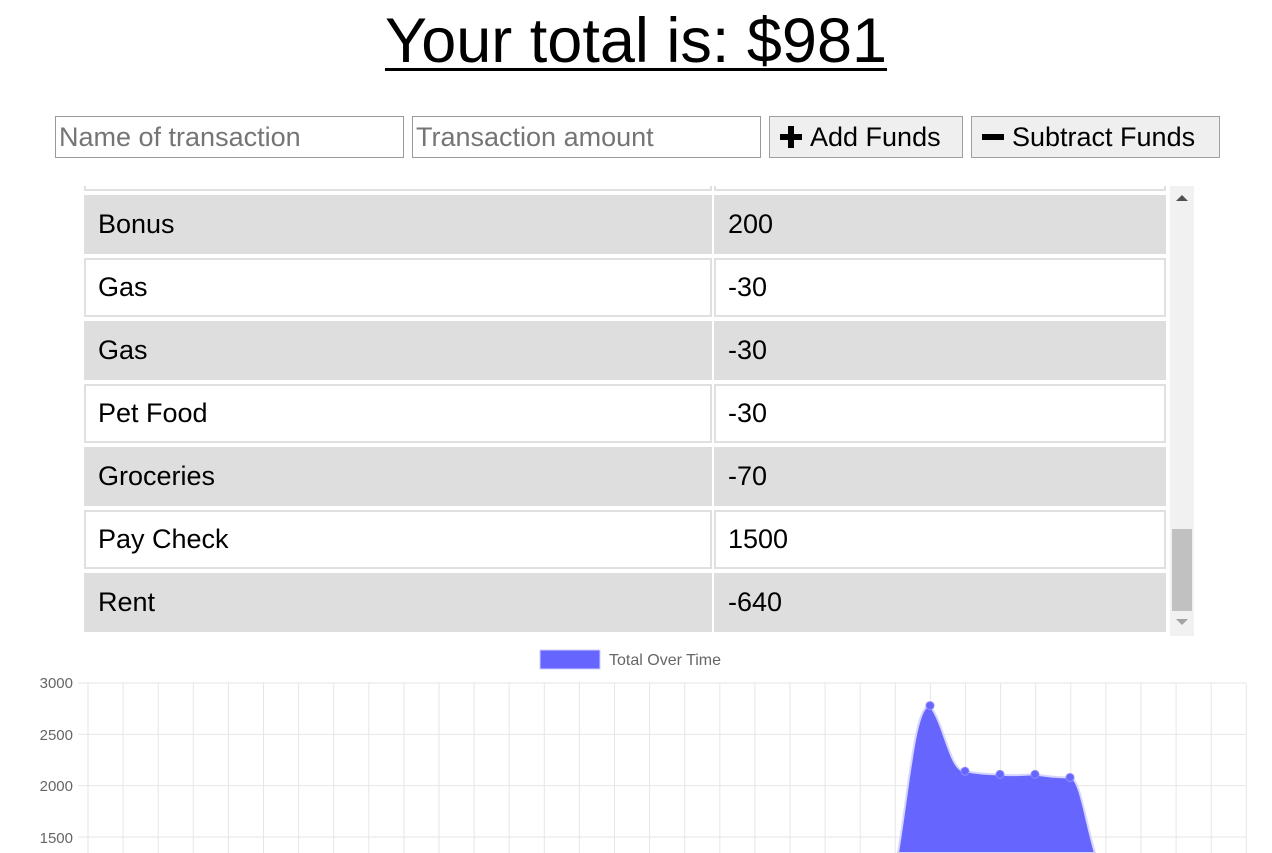 This screenshot has width=1272, height=853. Describe the element at coordinates (398, 476) in the screenshot. I see `transaction-name-cell: Groceries` at that location.